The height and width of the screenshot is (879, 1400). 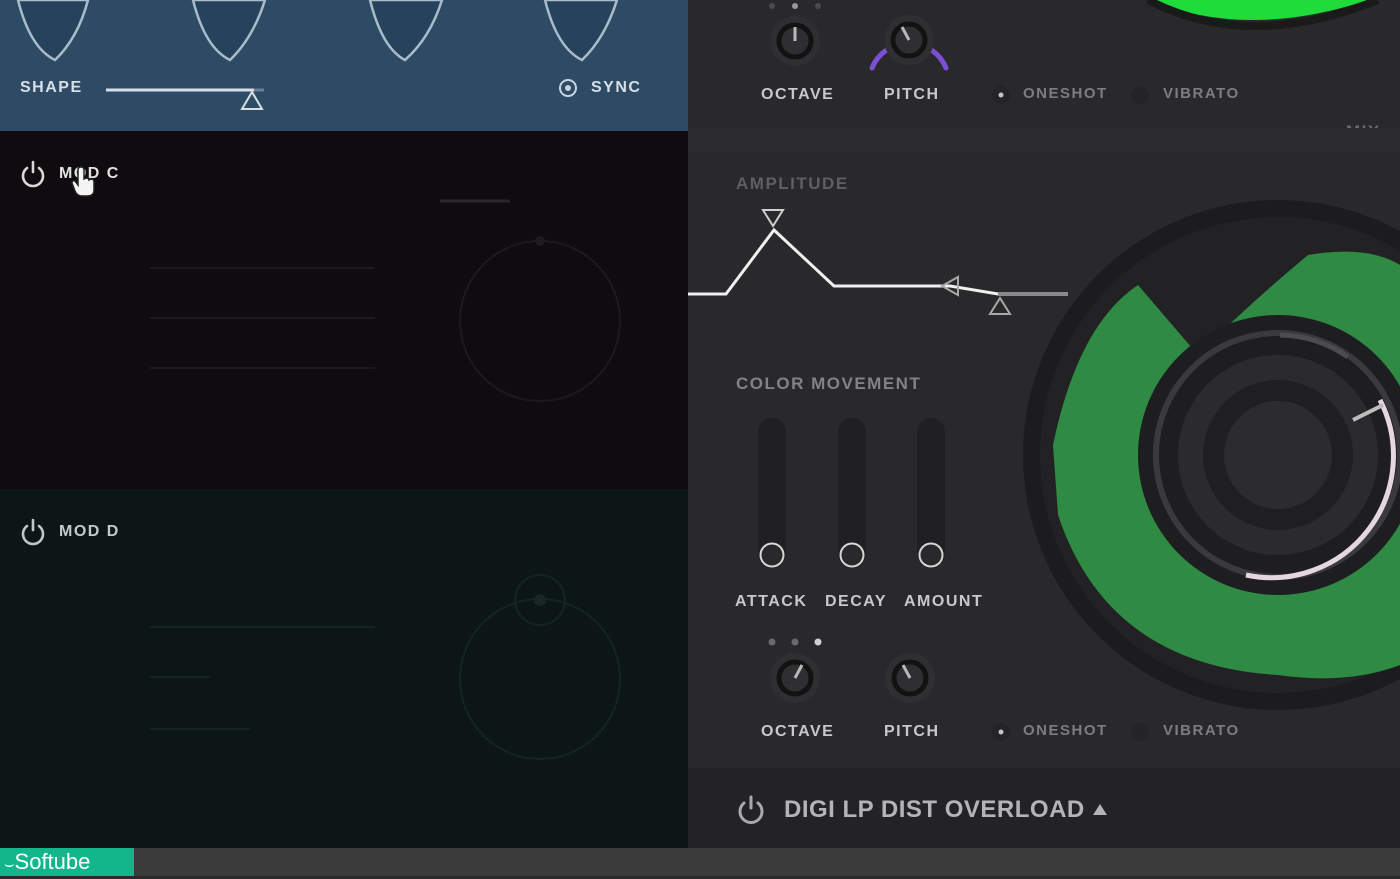 What do you see at coordinates (910, 678) in the screenshot?
I see `pitch-knob-bottom` at bounding box center [910, 678].